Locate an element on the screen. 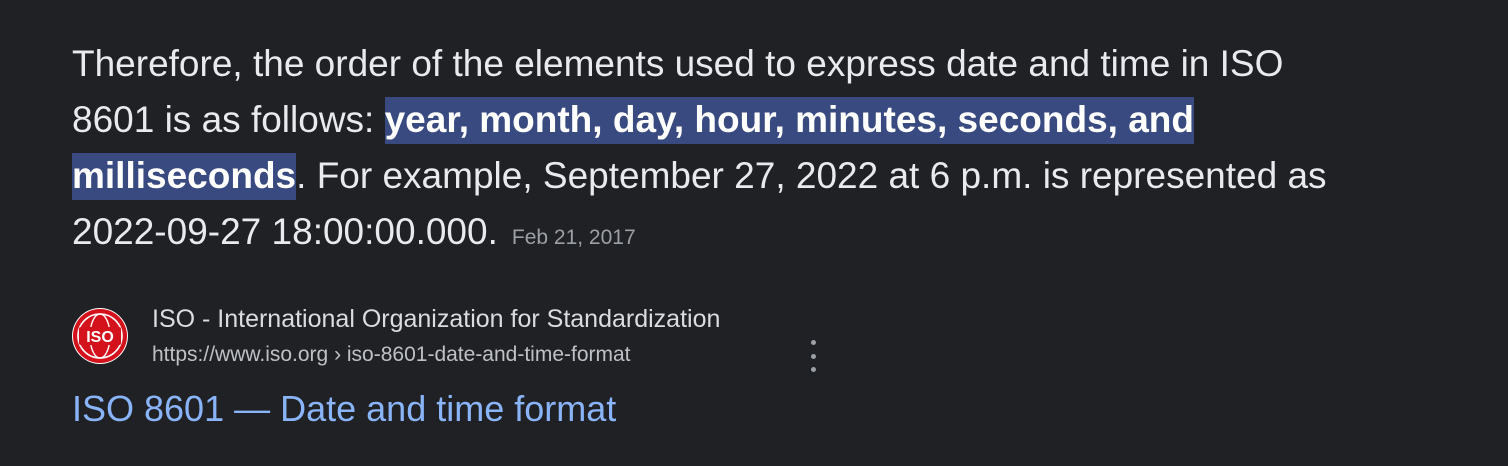 This screenshot has height=466, width=1508. iso-logo-graphic: ISO is located at coordinates (100, 336).